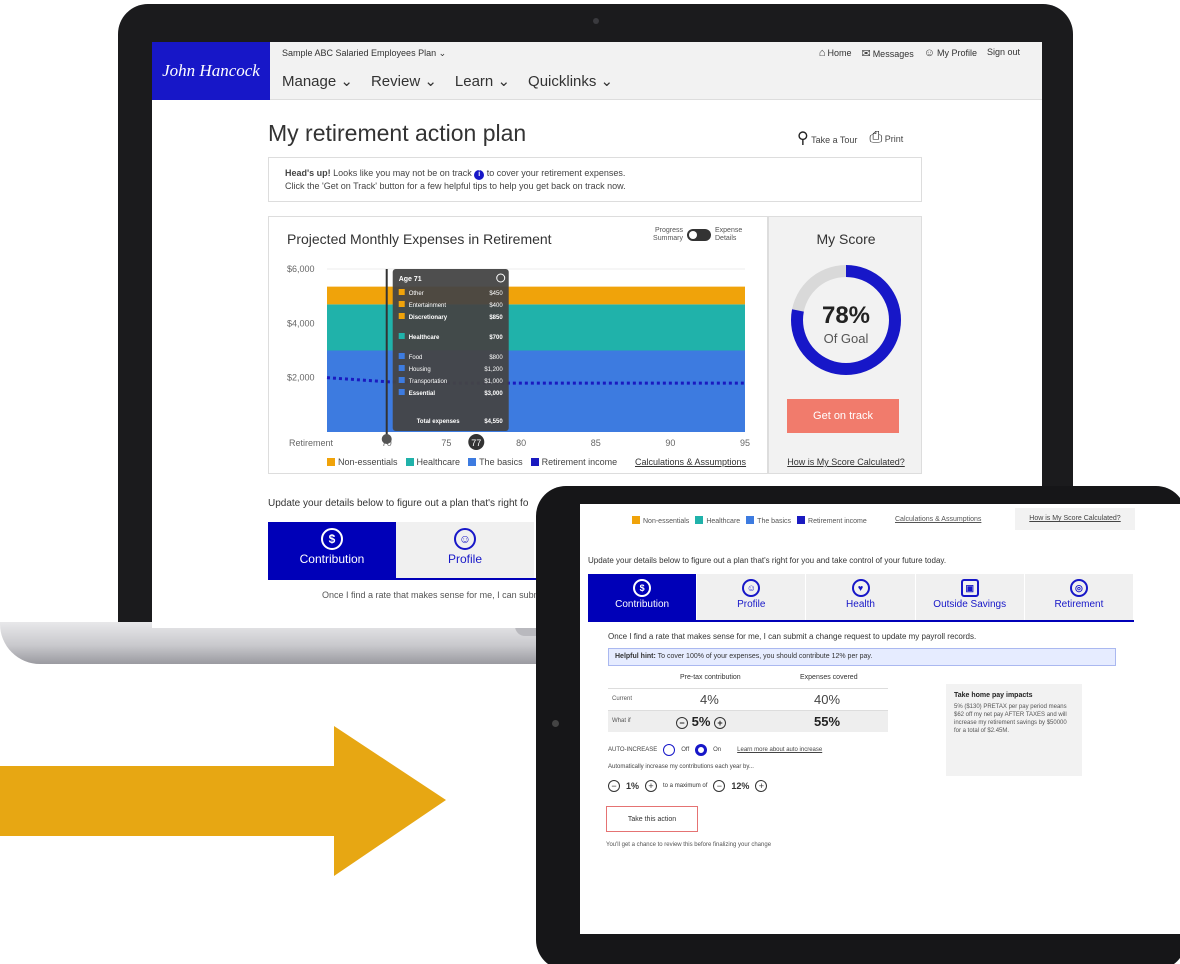 The image size is (1180, 964). I want to click on take-action-button: Take this action, so click(652, 819).